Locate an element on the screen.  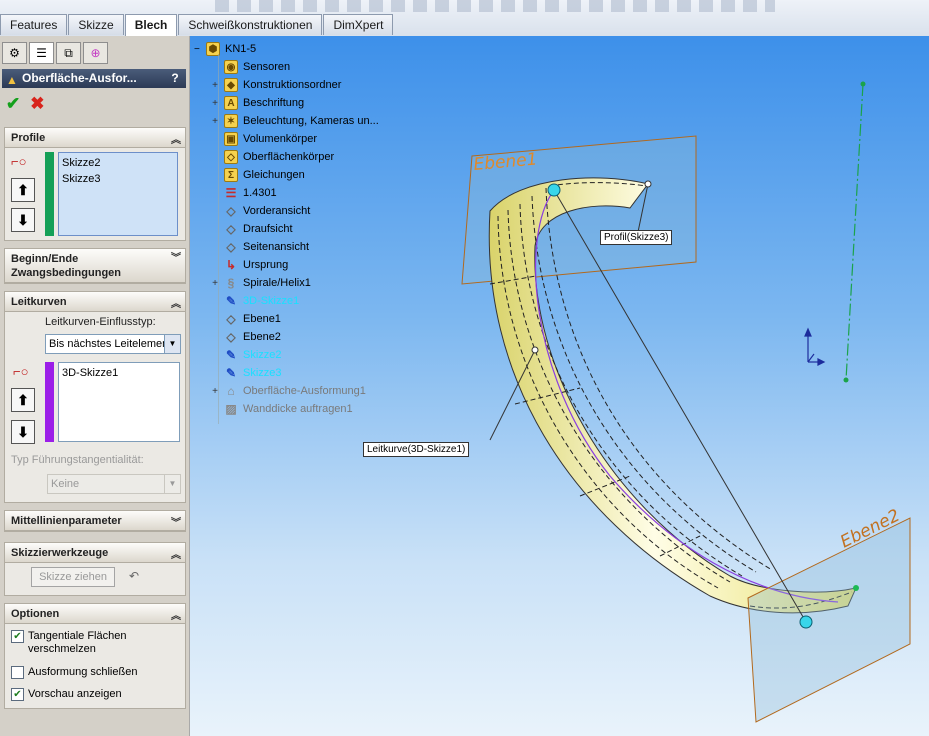
tangency-type-value: Keine is located at coordinates (65, 484).